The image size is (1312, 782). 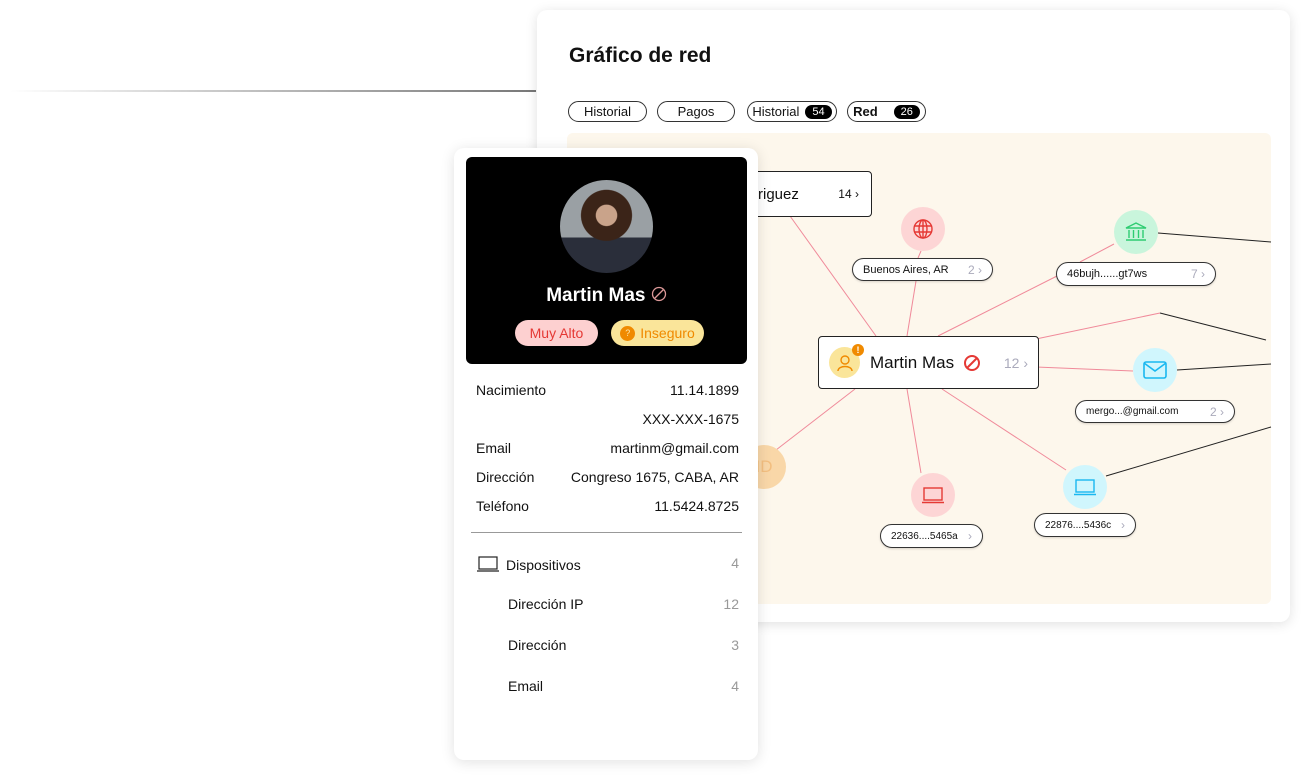 I want to click on globe-node, so click(x=923, y=229).